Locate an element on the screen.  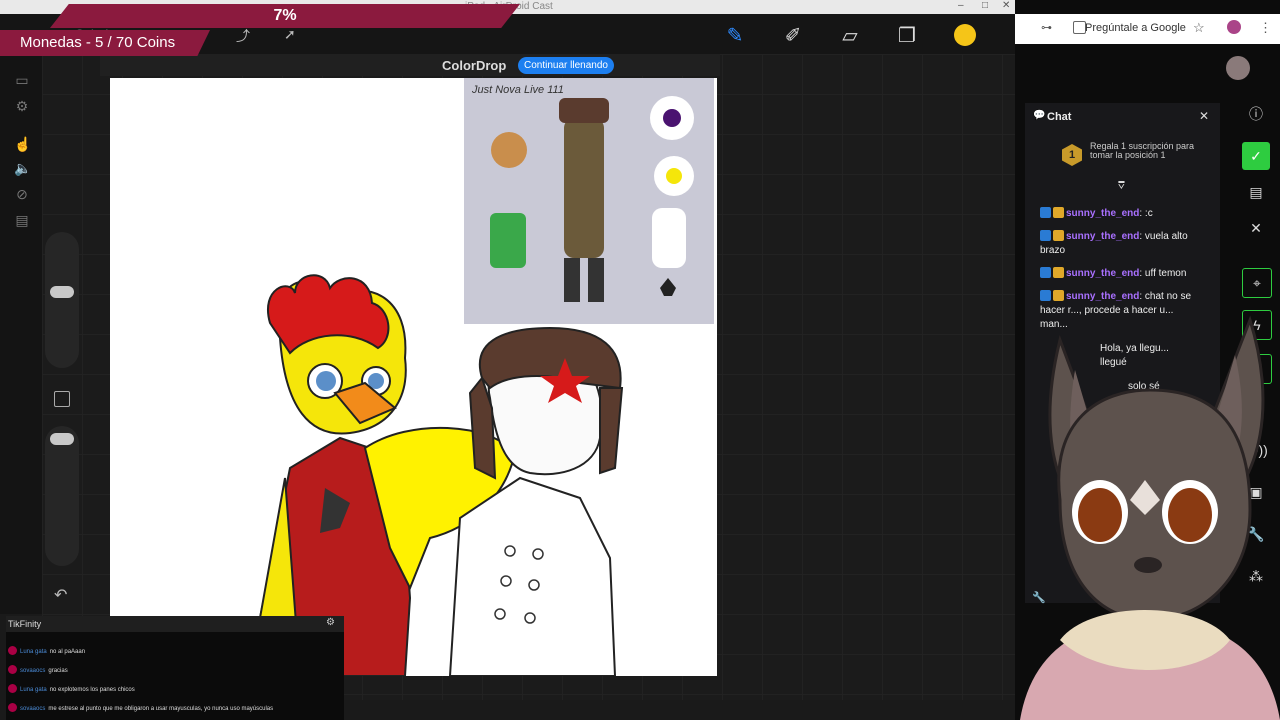
brush-size-slider is located at coordinates (62, 300).